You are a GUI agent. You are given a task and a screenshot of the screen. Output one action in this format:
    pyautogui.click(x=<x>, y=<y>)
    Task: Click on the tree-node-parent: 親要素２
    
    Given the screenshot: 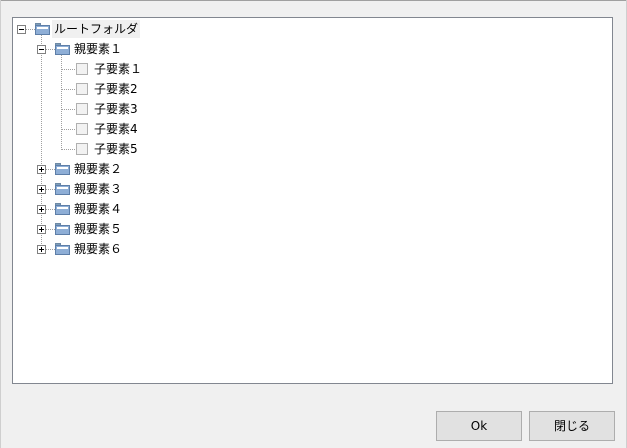 What is the action you would take?
    pyautogui.click(x=113, y=169)
    